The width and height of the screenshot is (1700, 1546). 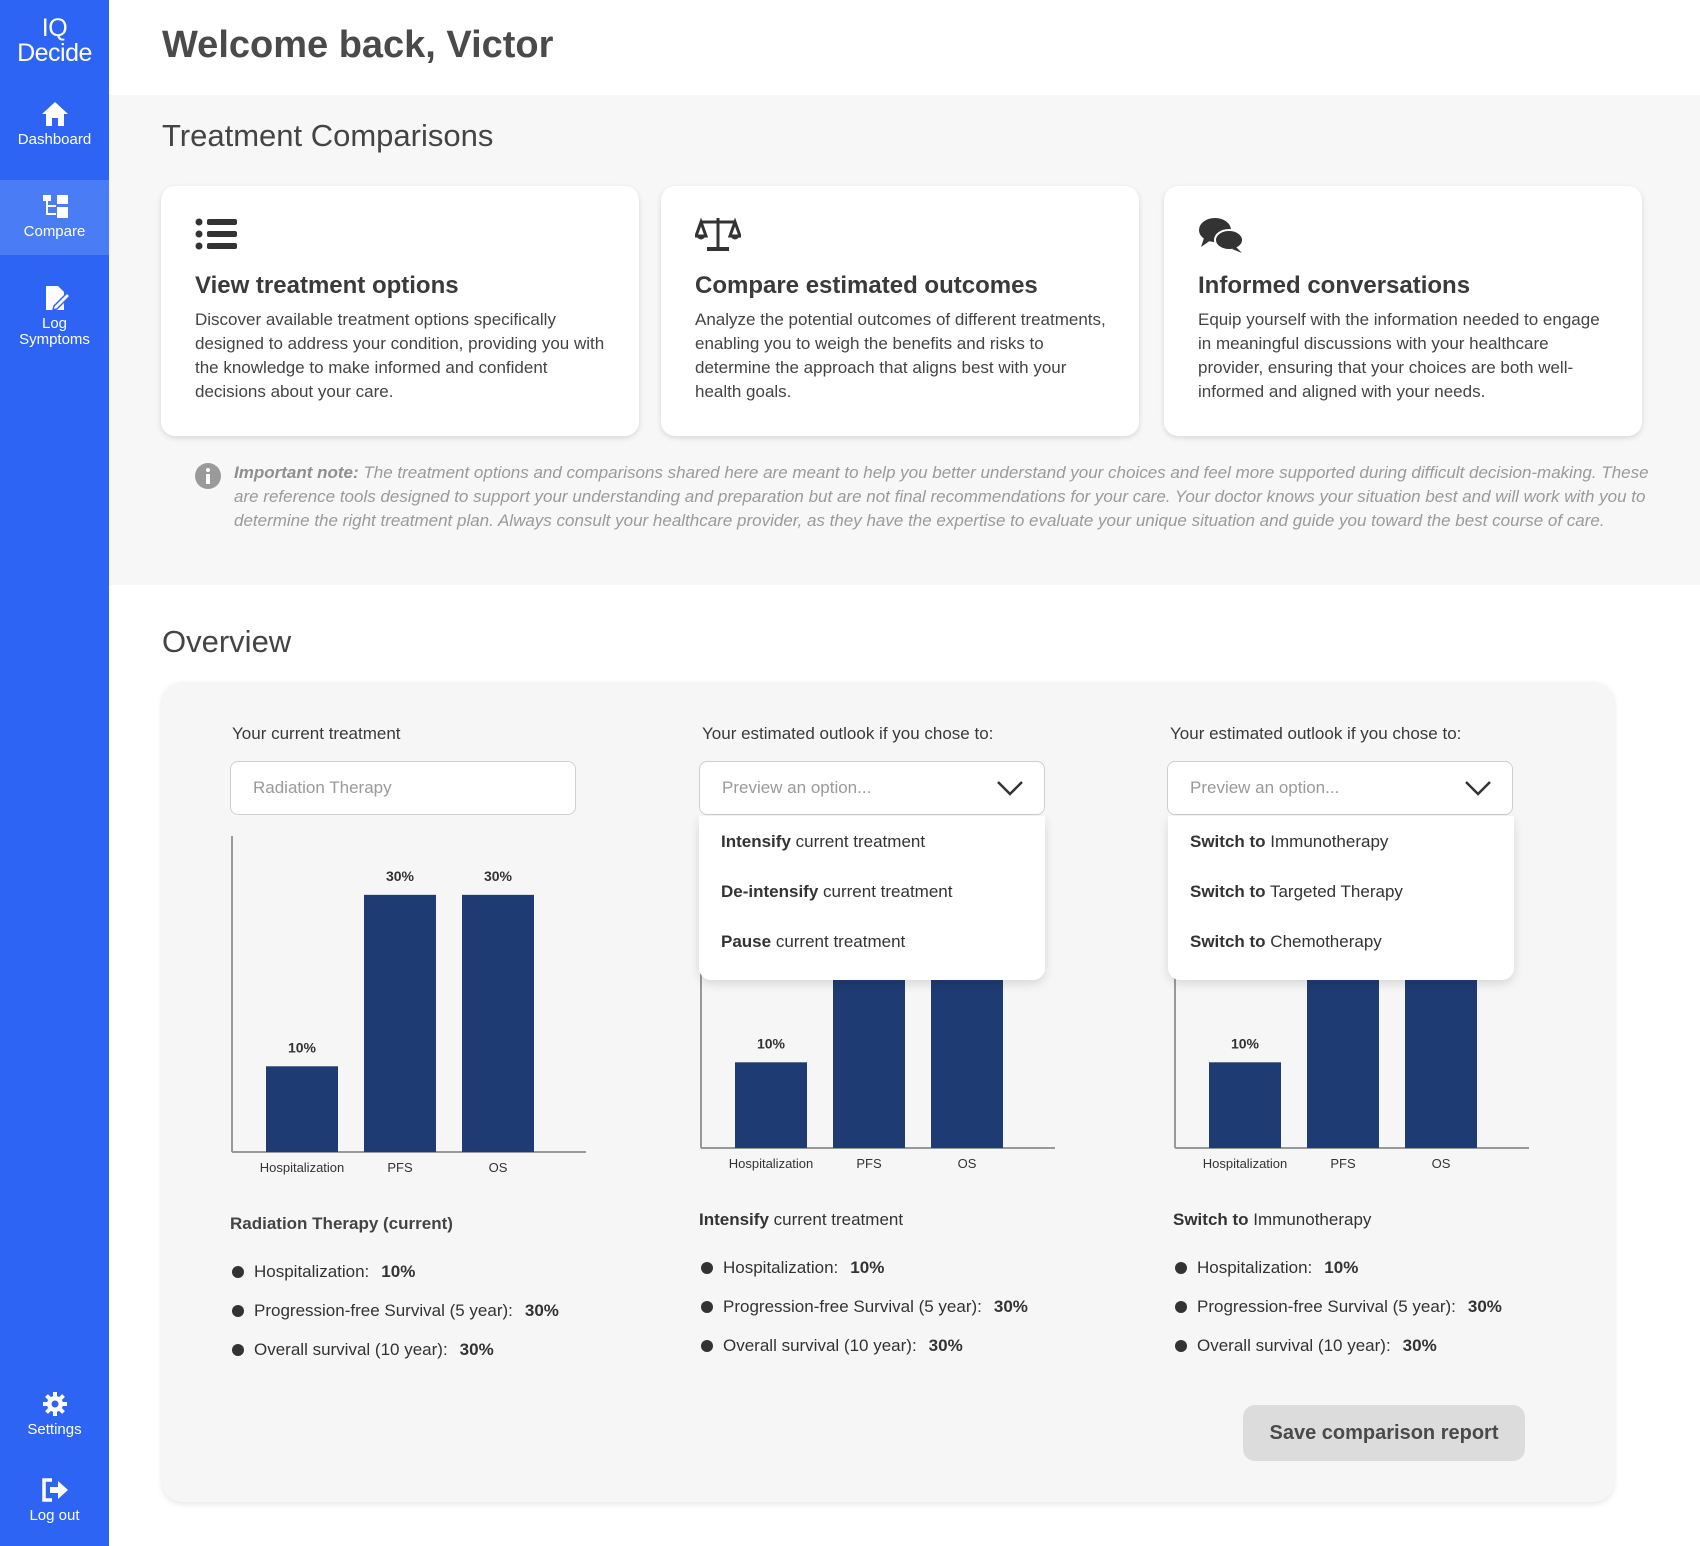 I want to click on option-bold: Intensify, so click(x=756, y=841).